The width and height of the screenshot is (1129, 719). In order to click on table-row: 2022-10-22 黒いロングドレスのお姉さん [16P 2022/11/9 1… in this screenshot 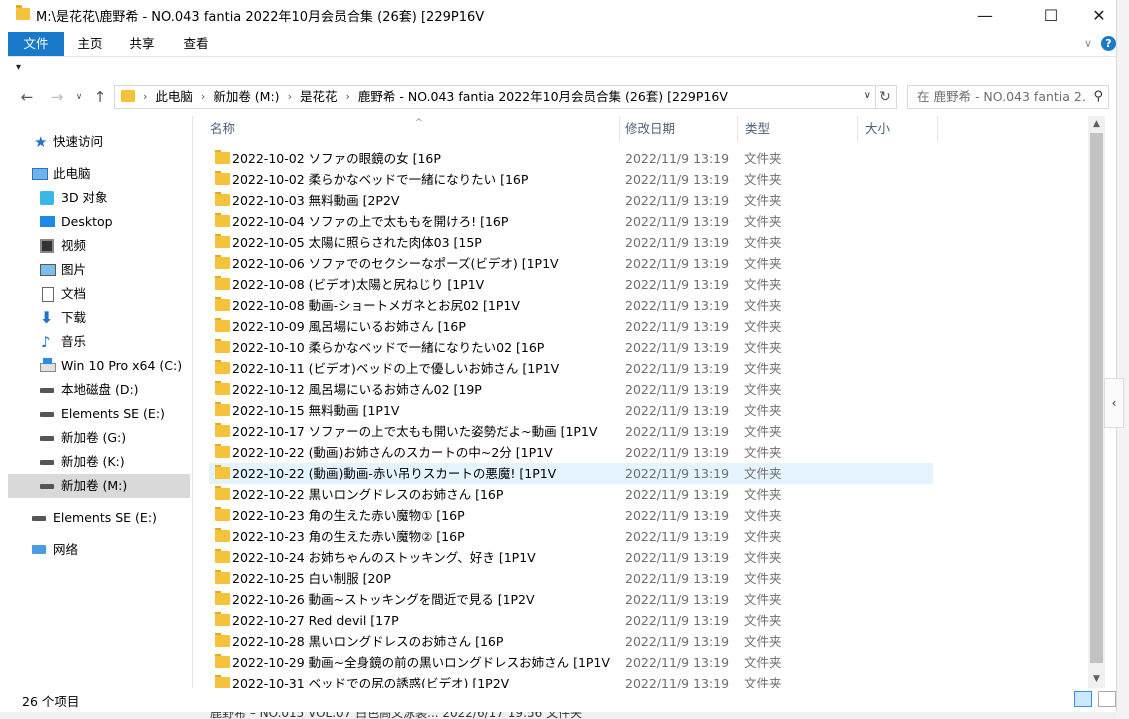, I will do `click(571, 494)`.